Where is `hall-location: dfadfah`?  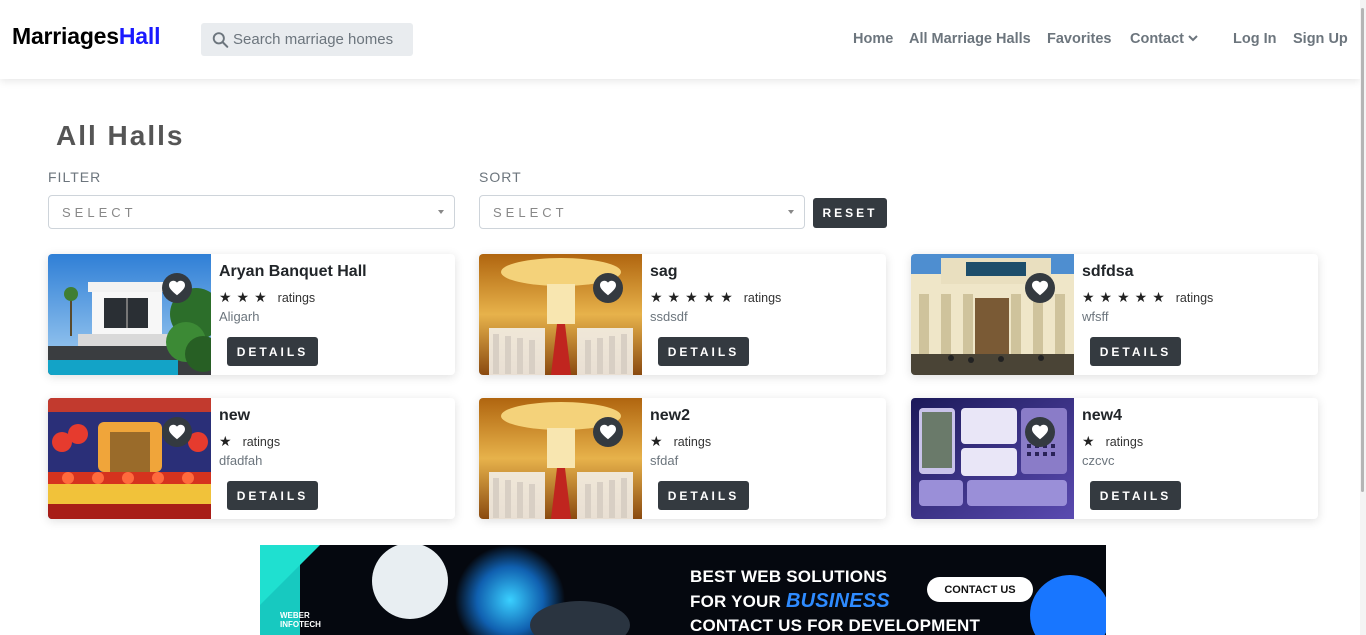
hall-location: dfadfah is located at coordinates (241, 460).